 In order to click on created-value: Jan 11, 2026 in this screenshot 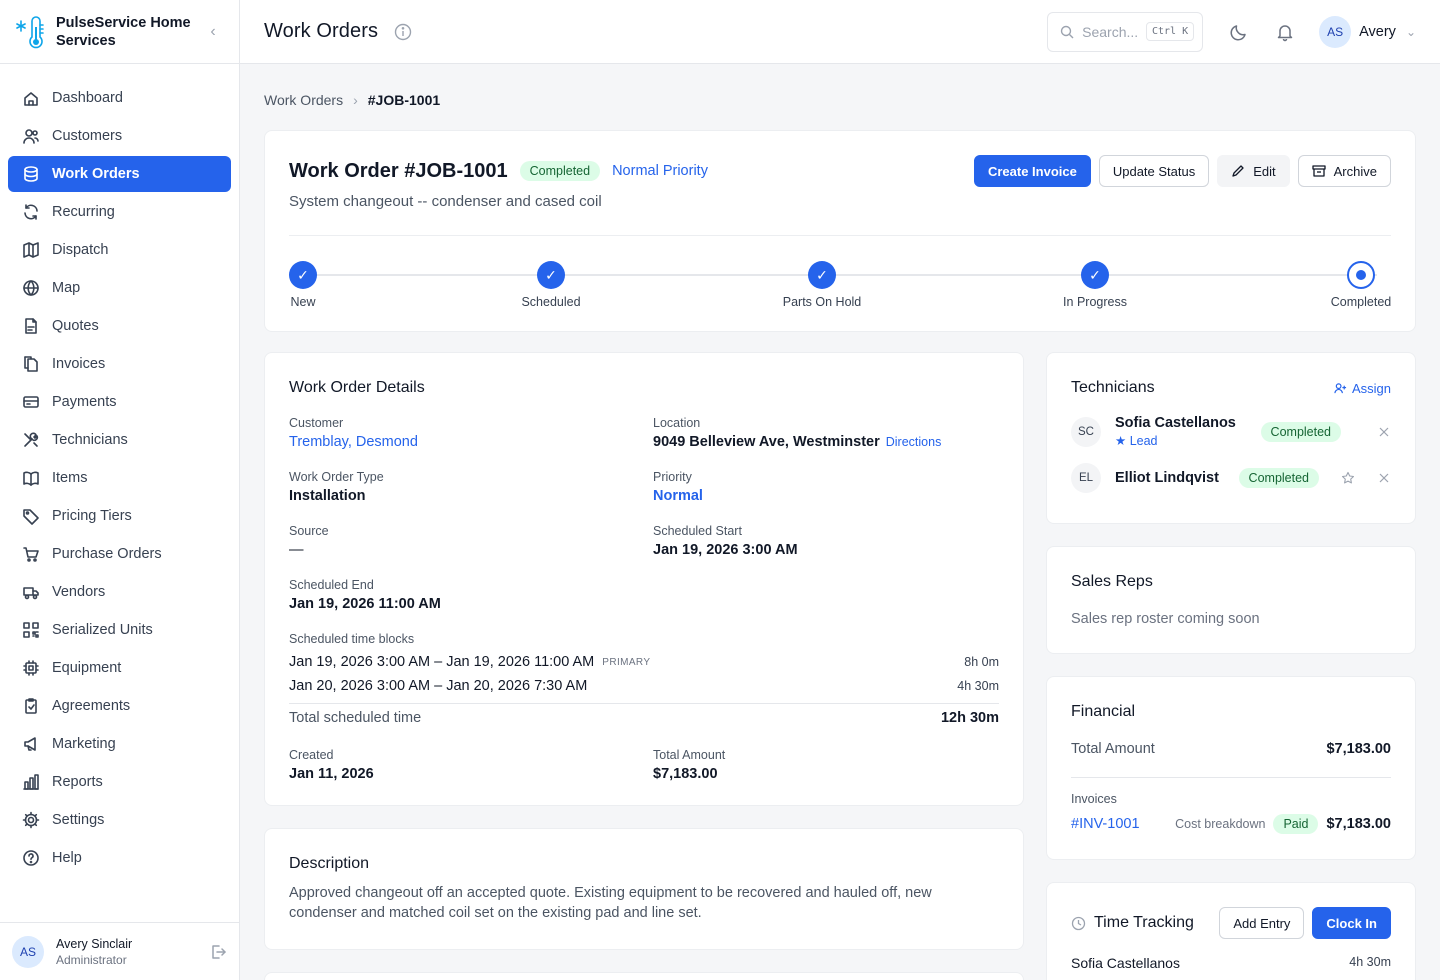, I will do `click(331, 774)`.